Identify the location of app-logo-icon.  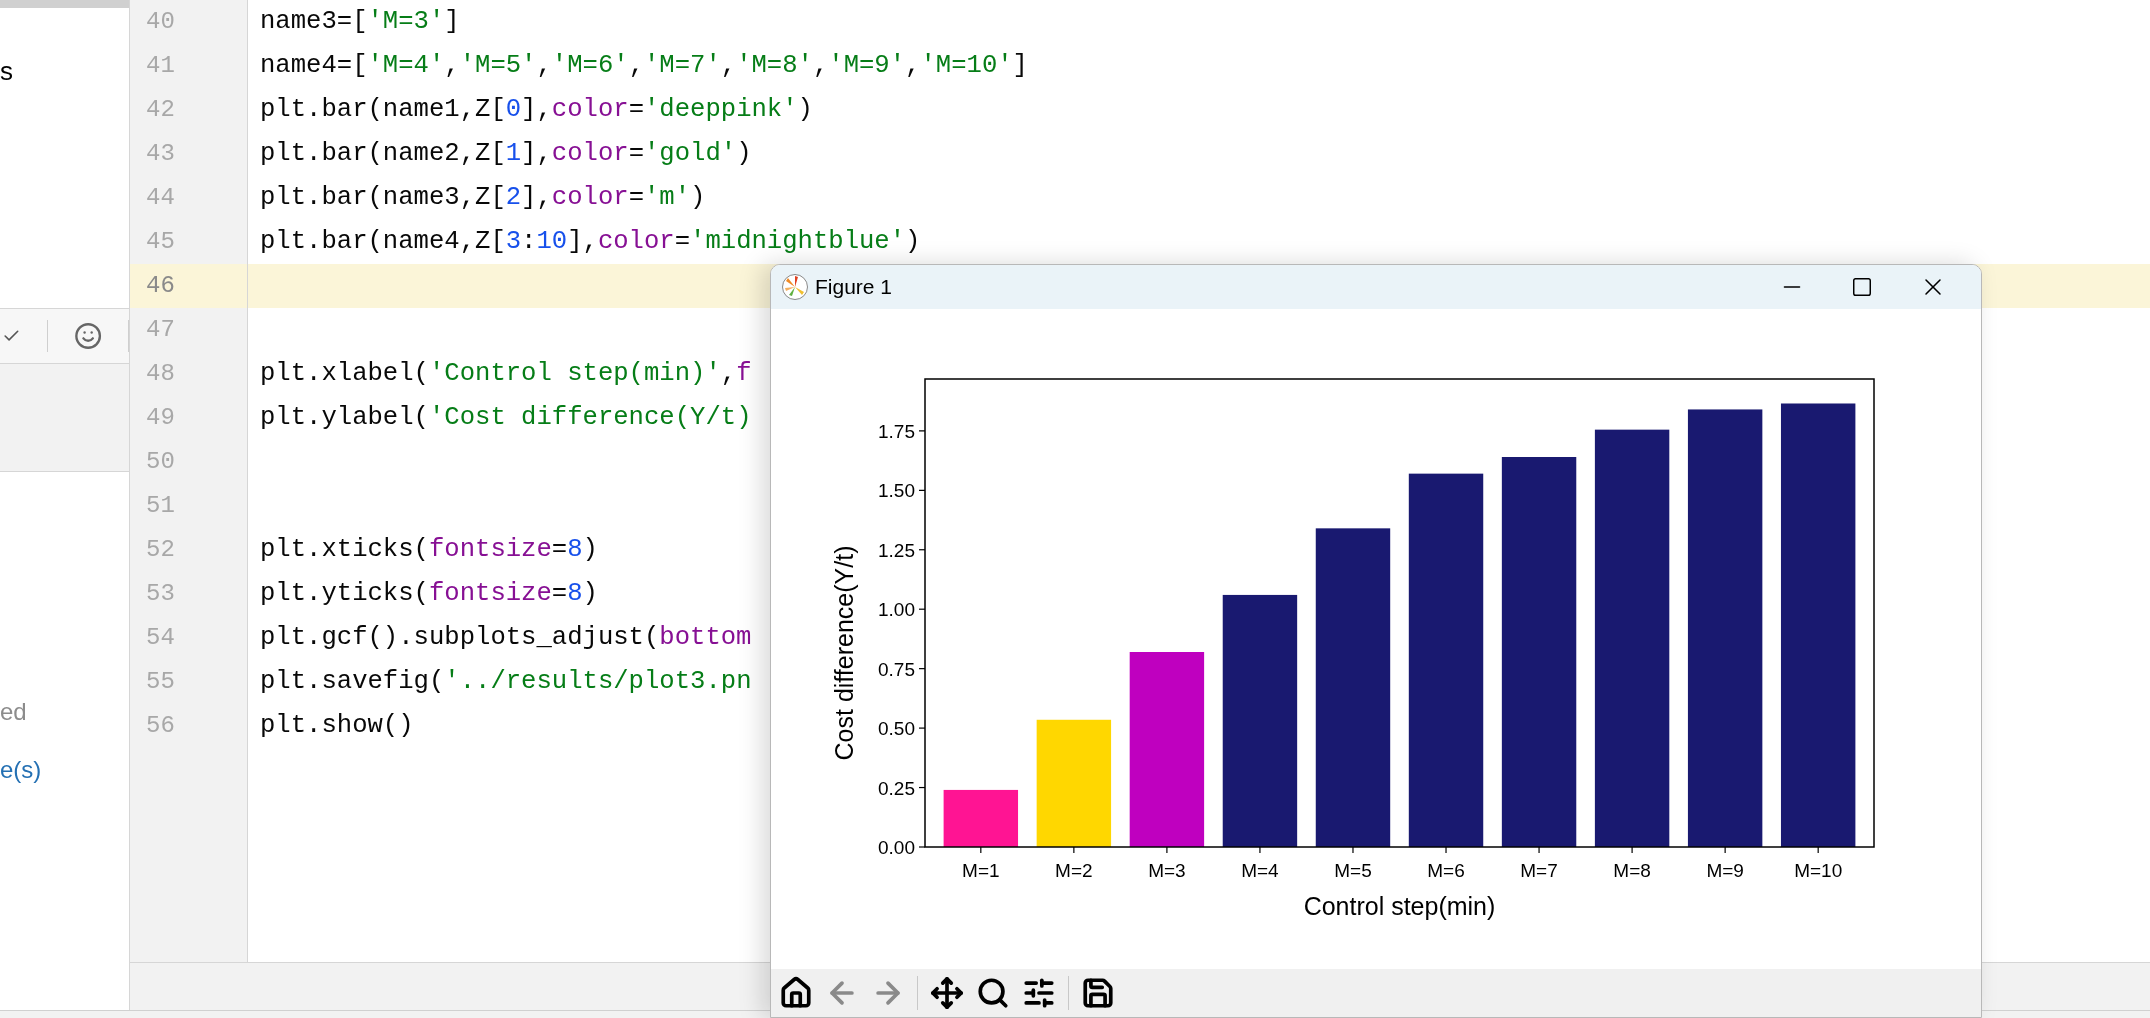
(795, 287).